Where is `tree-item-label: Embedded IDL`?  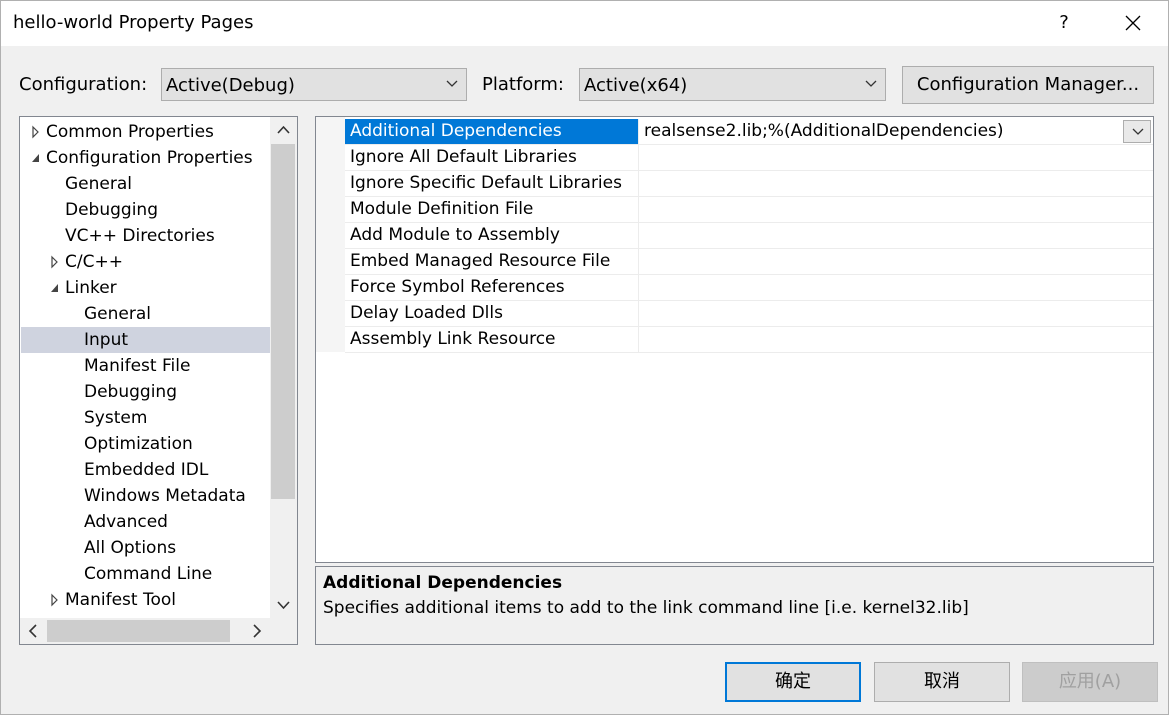
tree-item-label: Embedded IDL is located at coordinates (146, 470).